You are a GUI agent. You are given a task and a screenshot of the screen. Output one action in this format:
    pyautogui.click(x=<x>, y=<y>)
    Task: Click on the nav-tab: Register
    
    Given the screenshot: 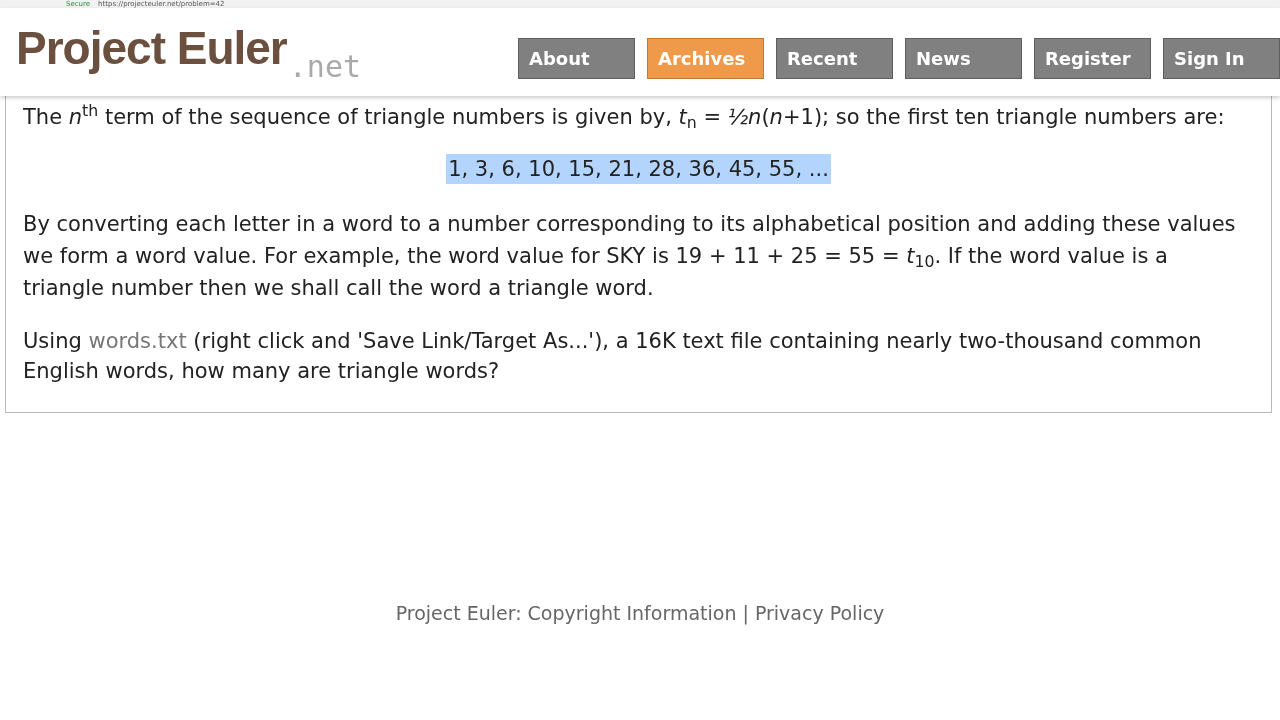 What is the action you would take?
    pyautogui.click(x=1092, y=58)
    